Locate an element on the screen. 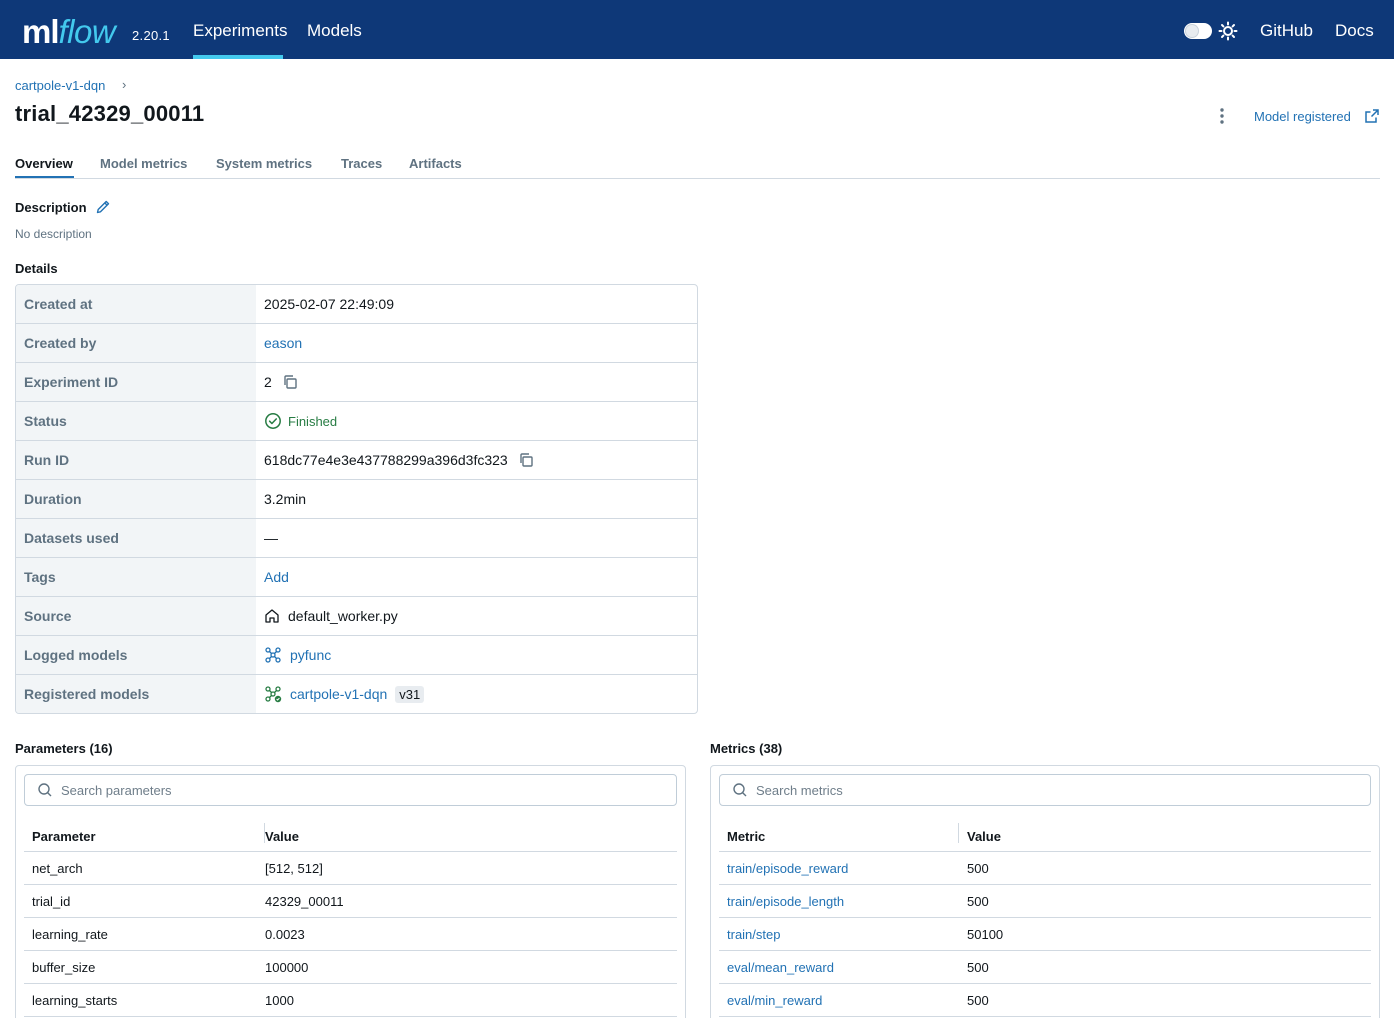 Image resolution: width=1394 pixels, height=1018 pixels. registered-model-link: cartpole-v1-dqn is located at coordinates (338, 694).